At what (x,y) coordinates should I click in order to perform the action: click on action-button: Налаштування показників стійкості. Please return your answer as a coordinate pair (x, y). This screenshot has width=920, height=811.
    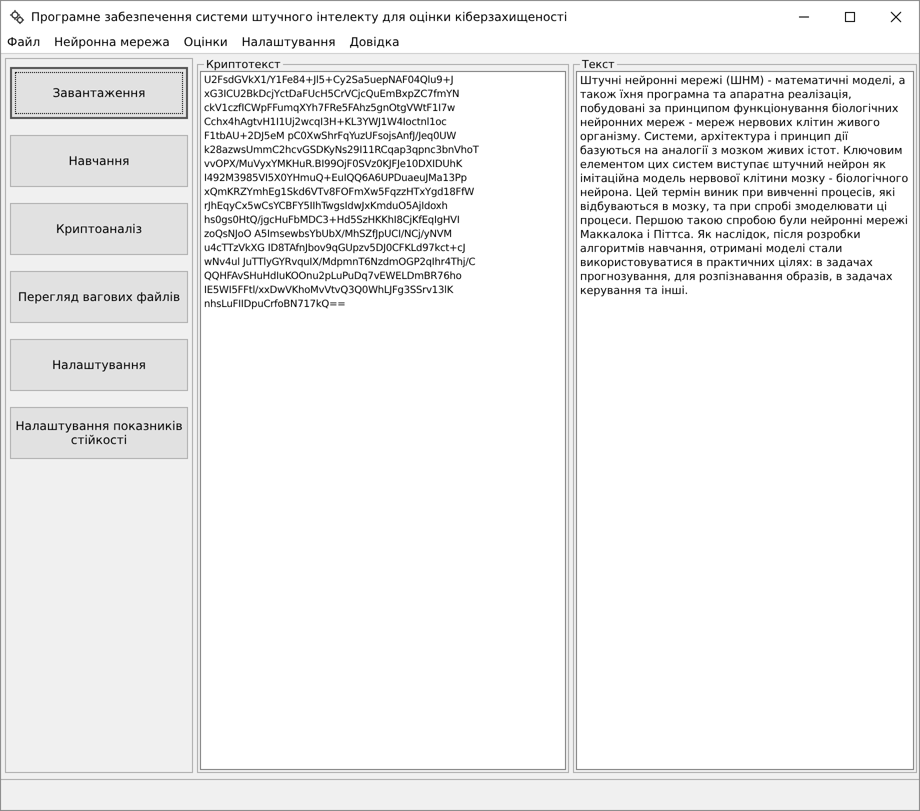
    Looking at the image, I should click on (99, 433).